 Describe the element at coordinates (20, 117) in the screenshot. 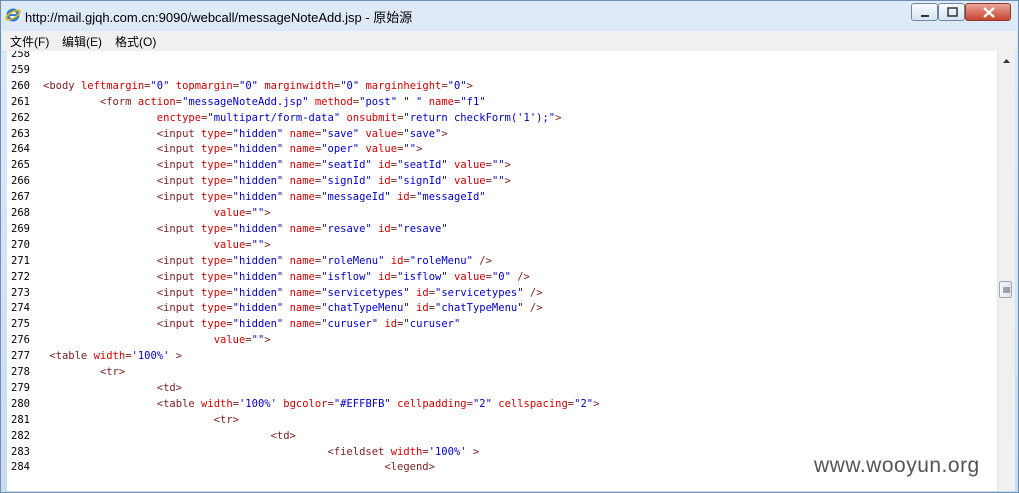

I see `line-number: 262` at that location.